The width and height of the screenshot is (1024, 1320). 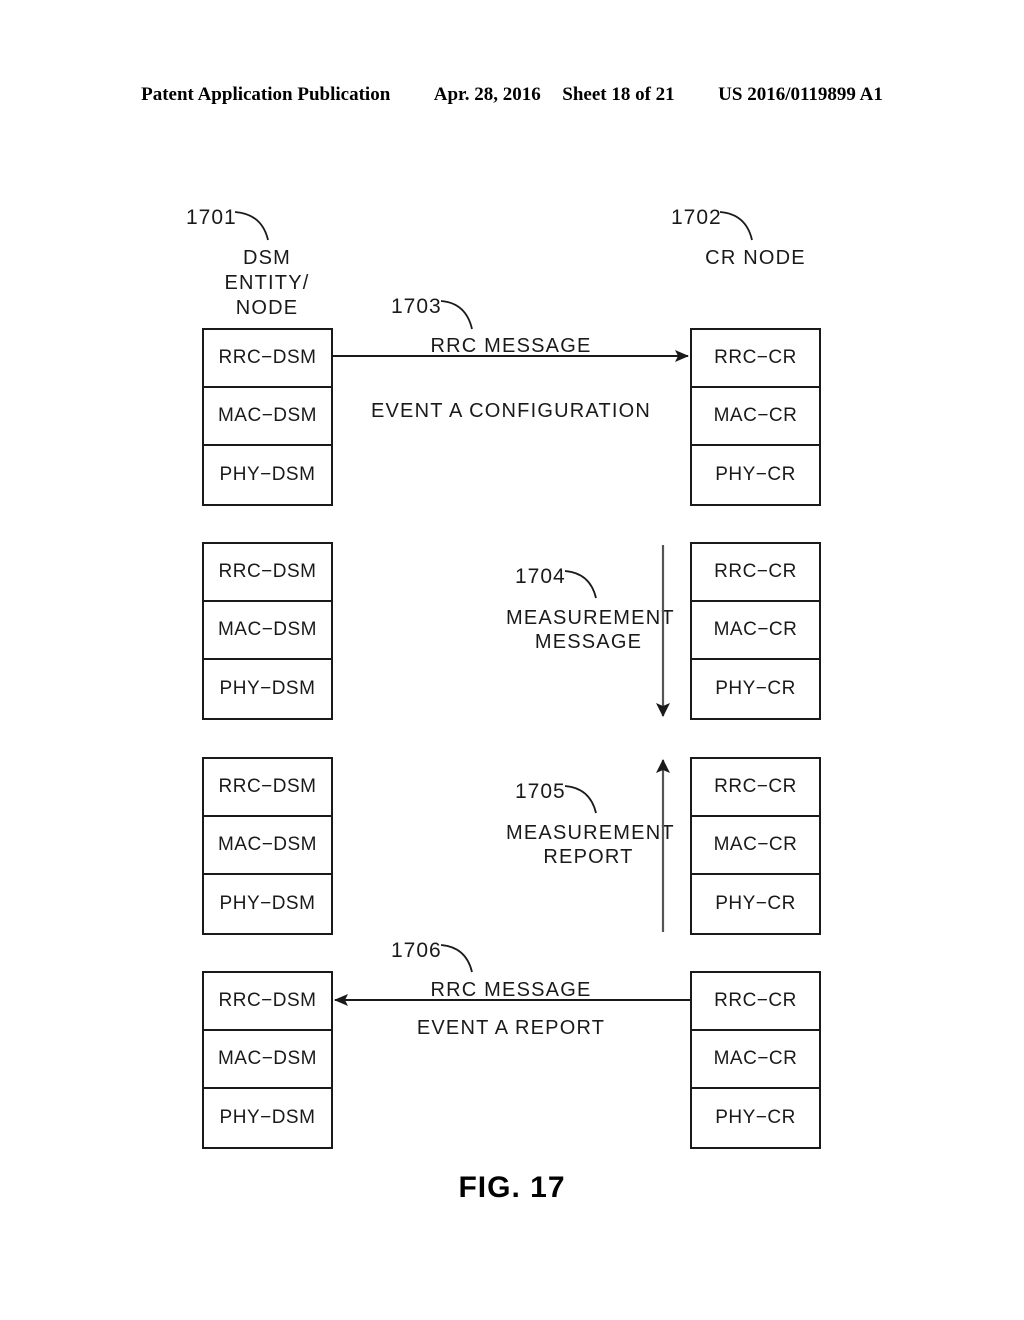 What do you see at coordinates (755, 573) in the screenshot?
I see `right-stack-row2-layer-rrc: RRC−CR` at bounding box center [755, 573].